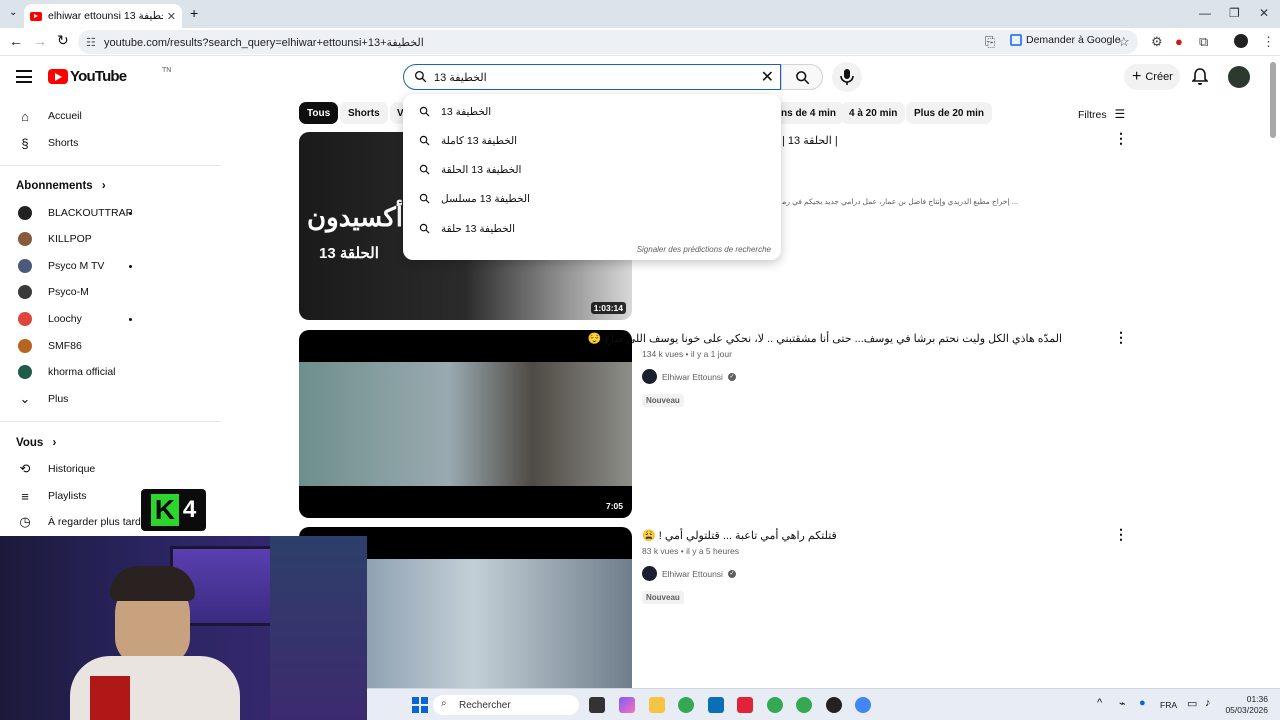 The height and width of the screenshot is (720, 1280). Describe the element at coordinates (40, 41) in the screenshot. I see `forward-icon: →` at that location.